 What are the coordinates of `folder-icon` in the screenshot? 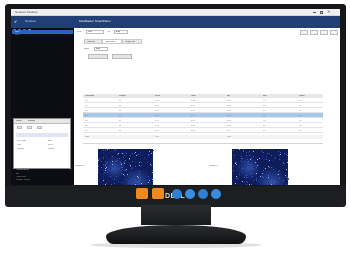 It's located at (142, 193).